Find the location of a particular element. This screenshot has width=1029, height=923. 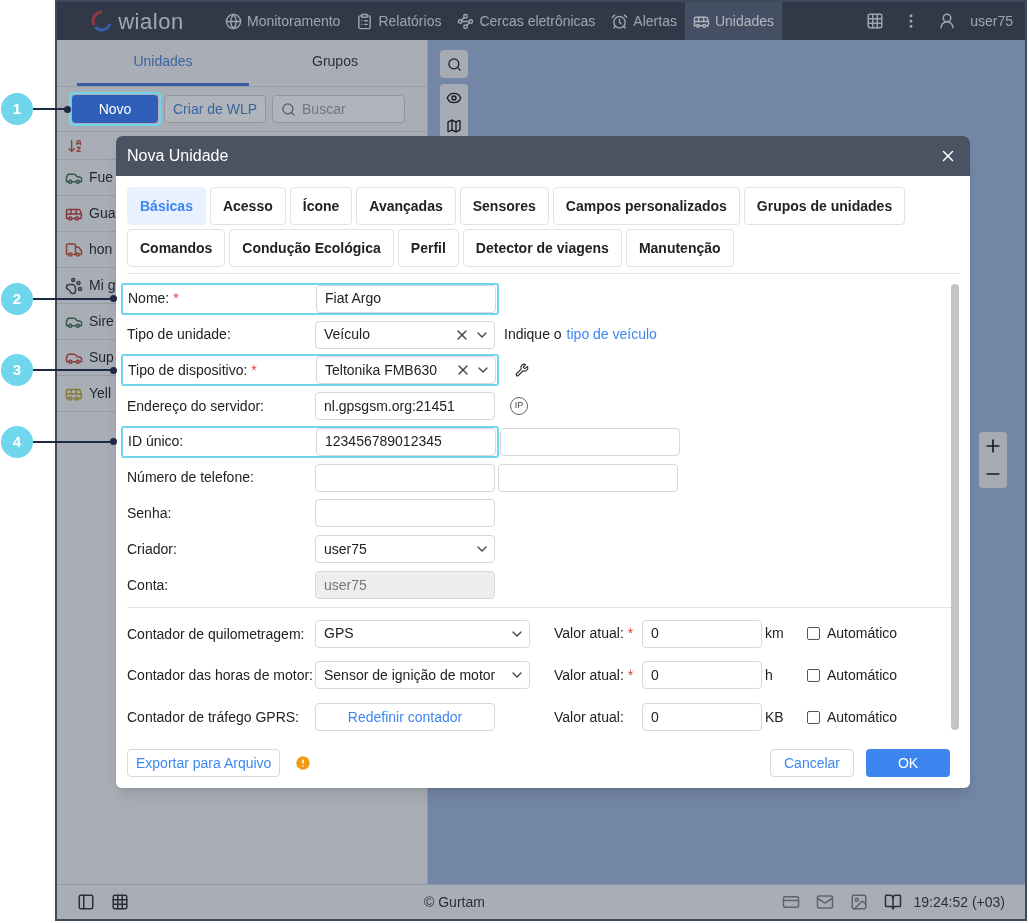

dialog-tab: Campos personalizados is located at coordinates (646, 206).